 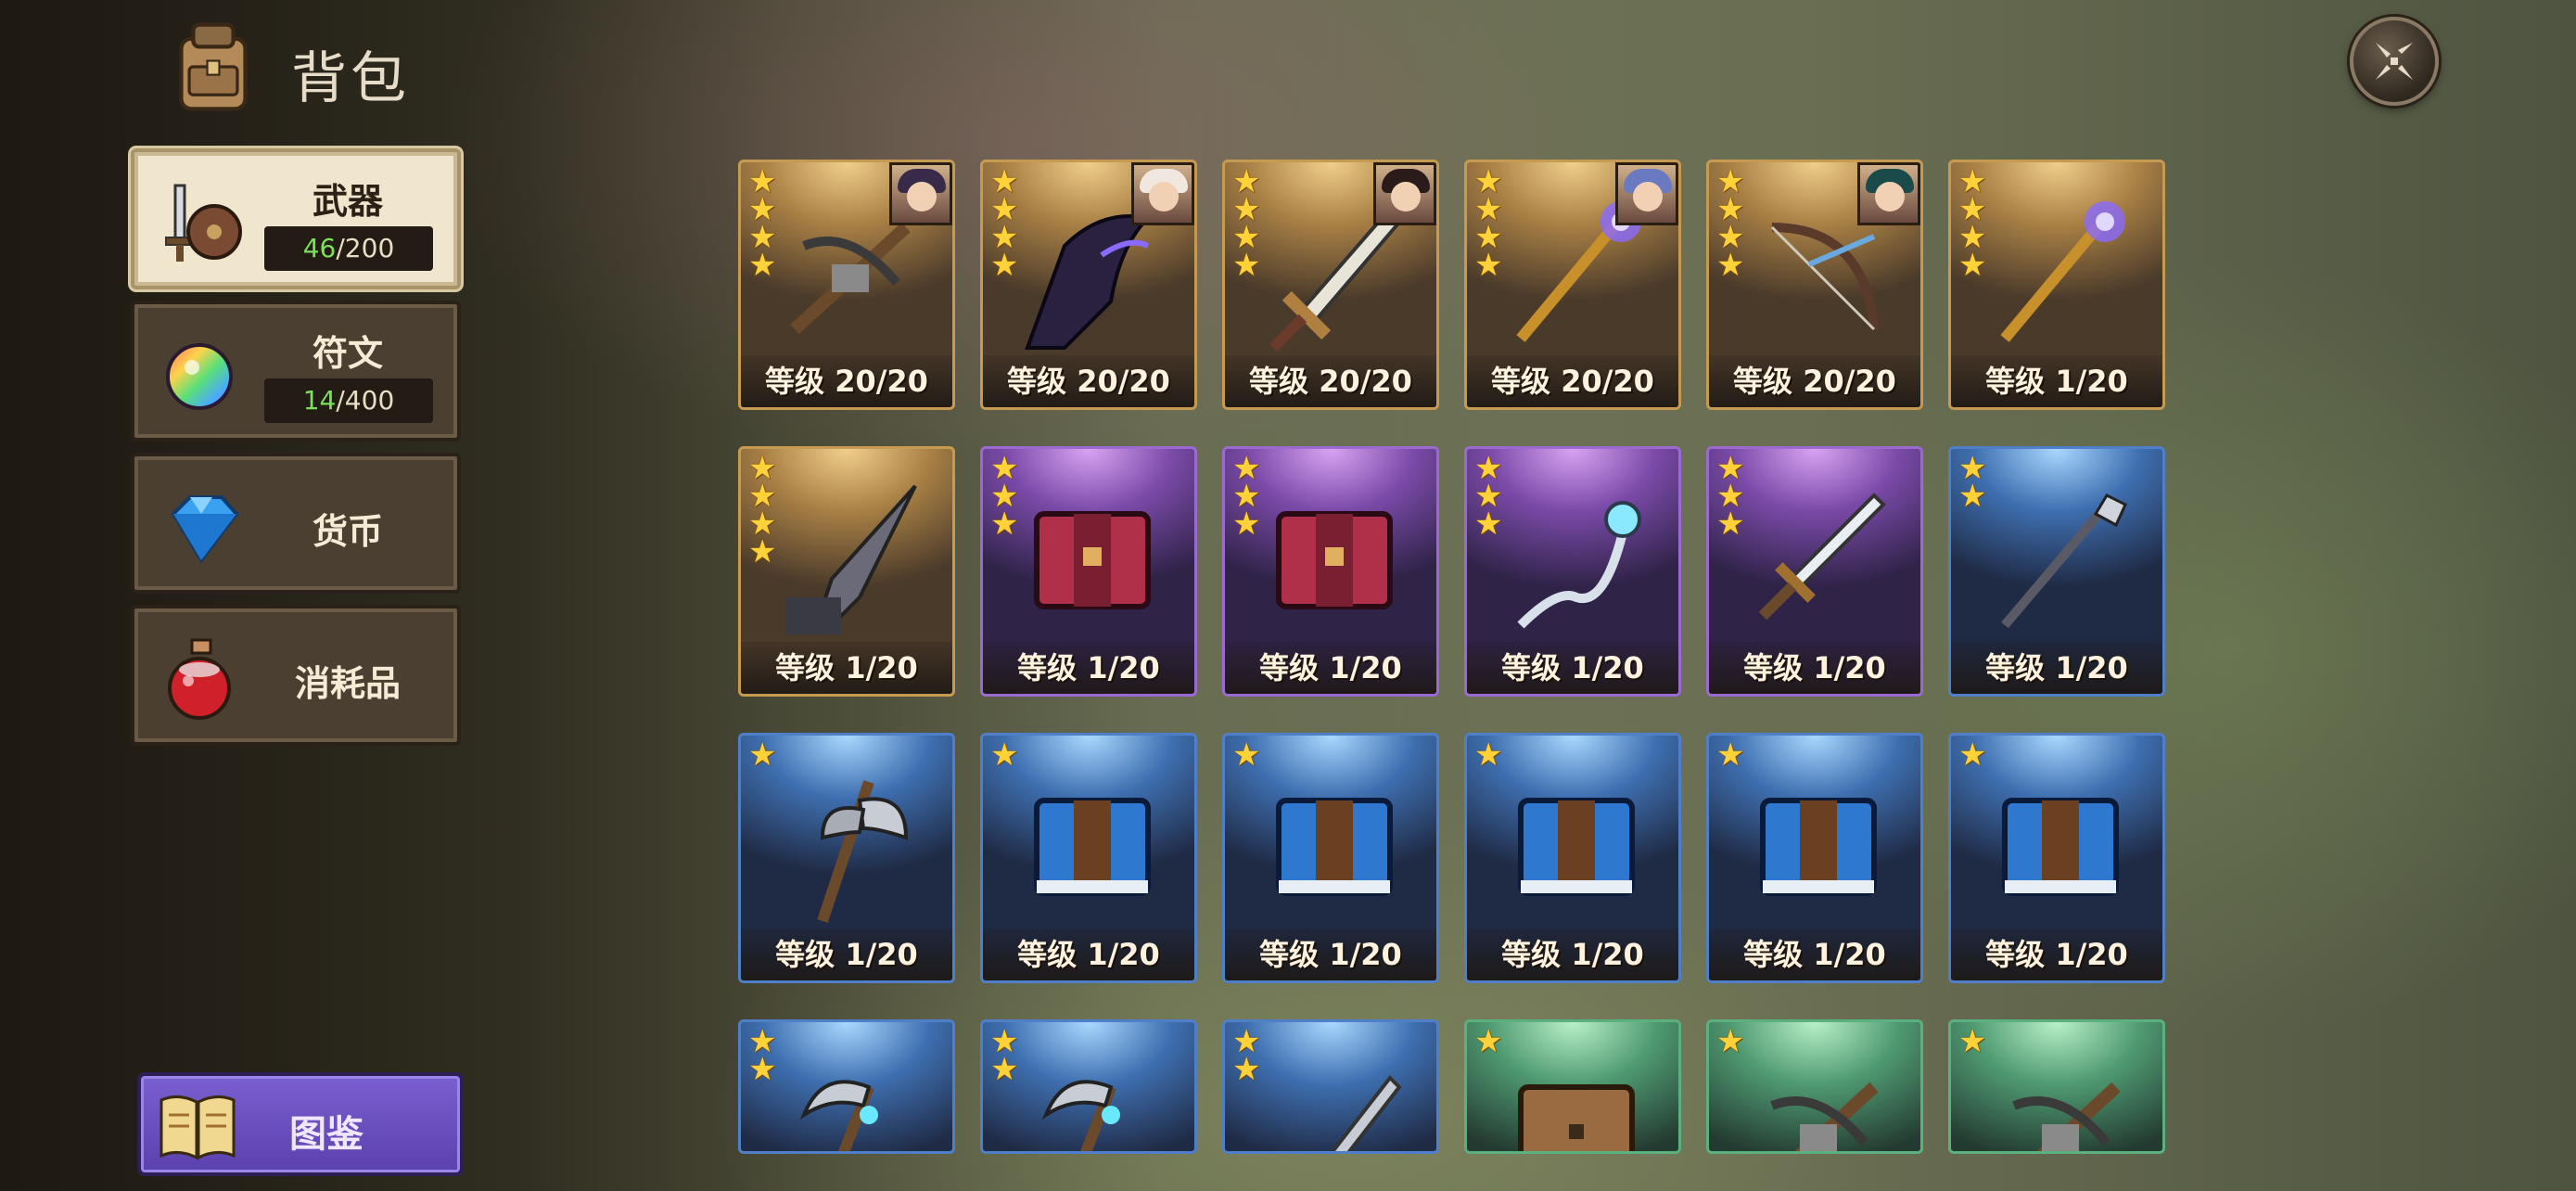 What do you see at coordinates (1579, 565) in the screenshot?
I see `wand-icon` at bounding box center [1579, 565].